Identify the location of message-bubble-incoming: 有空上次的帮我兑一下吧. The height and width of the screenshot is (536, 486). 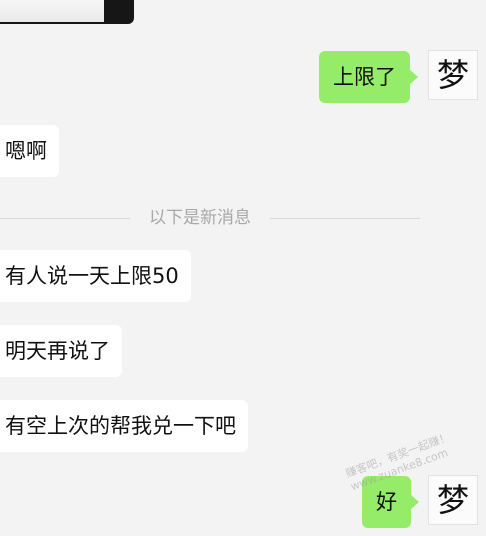
(124, 426).